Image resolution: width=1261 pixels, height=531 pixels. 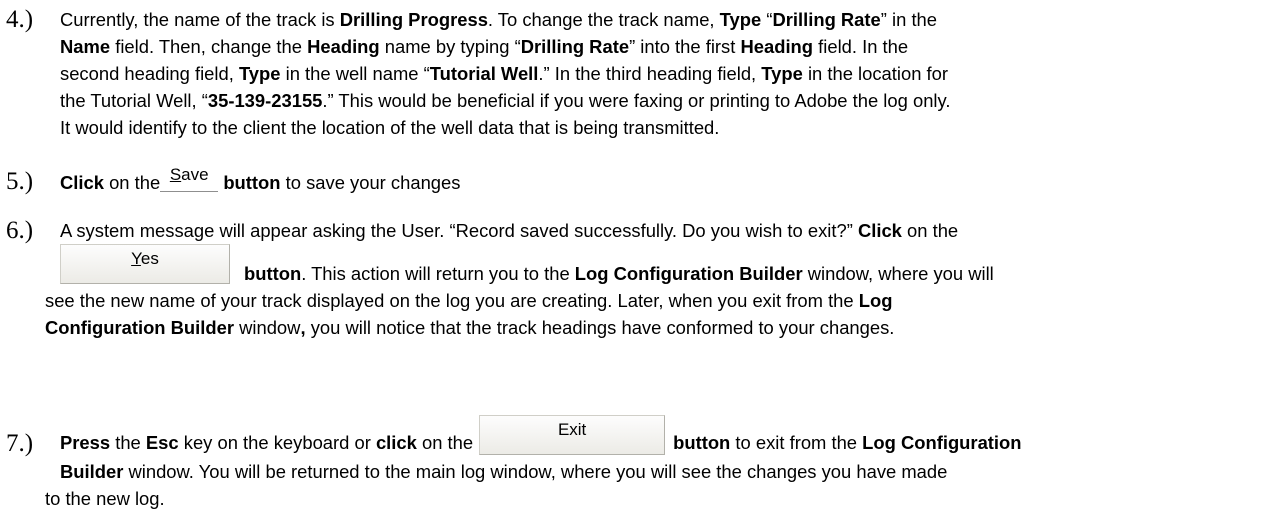 What do you see at coordinates (85, 442) in the screenshot?
I see `bold-text: Press` at bounding box center [85, 442].